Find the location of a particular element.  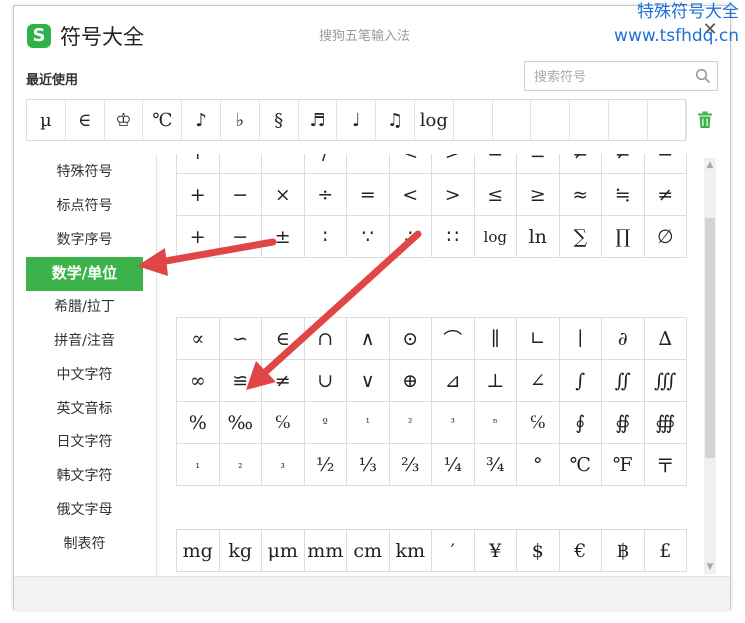

math-symbol-cell: ÷ is located at coordinates (325, 195).